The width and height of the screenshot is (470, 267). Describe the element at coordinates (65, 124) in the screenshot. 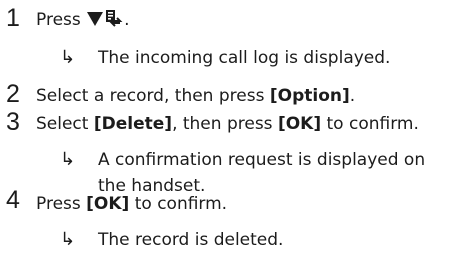

I see `step-3-prefix: Select` at that location.